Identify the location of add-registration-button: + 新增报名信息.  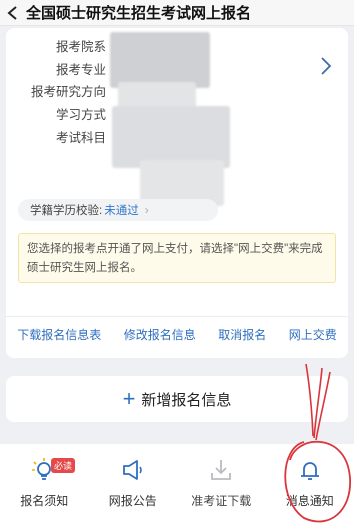
(177, 399).